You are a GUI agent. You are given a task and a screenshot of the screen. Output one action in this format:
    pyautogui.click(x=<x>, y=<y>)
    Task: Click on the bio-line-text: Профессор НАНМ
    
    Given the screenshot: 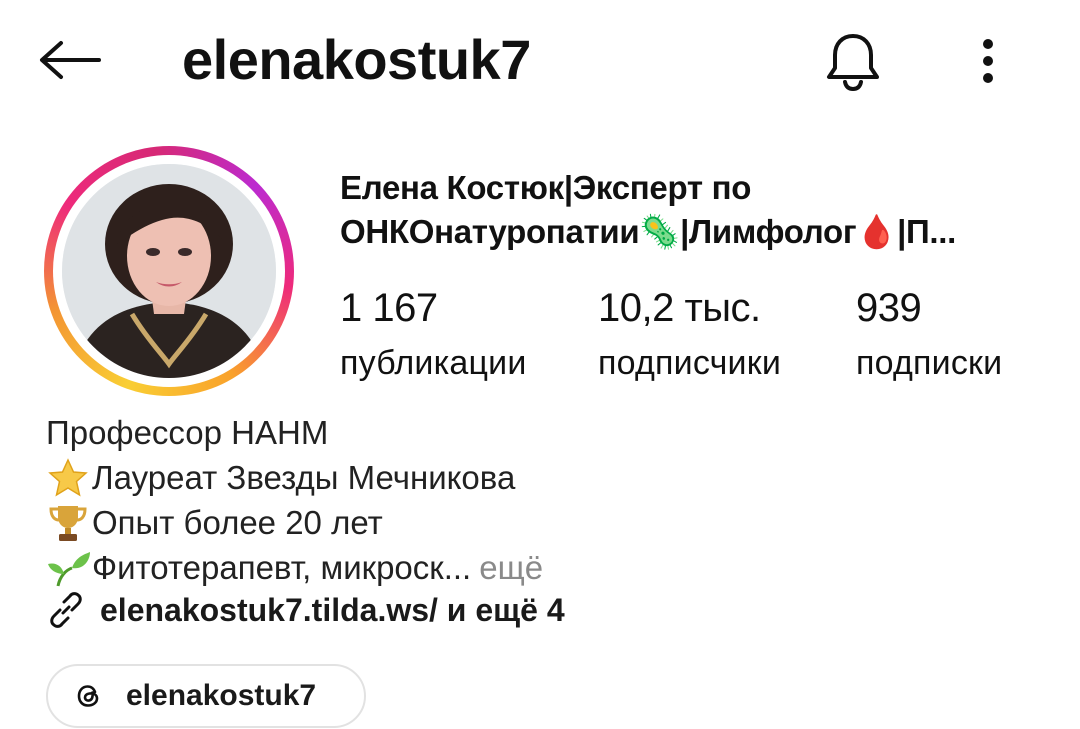 What is the action you would take?
    pyautogui.click(x=187, y=432)
    